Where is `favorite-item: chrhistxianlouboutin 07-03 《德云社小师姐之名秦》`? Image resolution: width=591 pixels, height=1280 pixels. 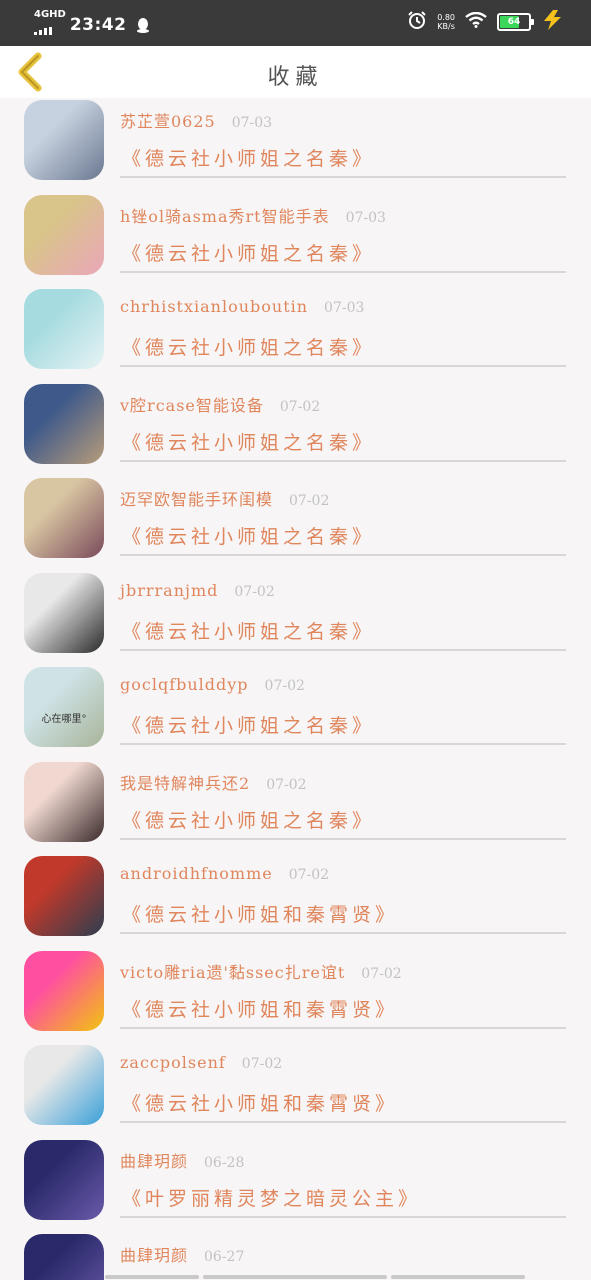
favorite-item: chrhistxianlouboutin 07-03 《德云社小师姐之名秦》 is located at coordinates (295, 334).